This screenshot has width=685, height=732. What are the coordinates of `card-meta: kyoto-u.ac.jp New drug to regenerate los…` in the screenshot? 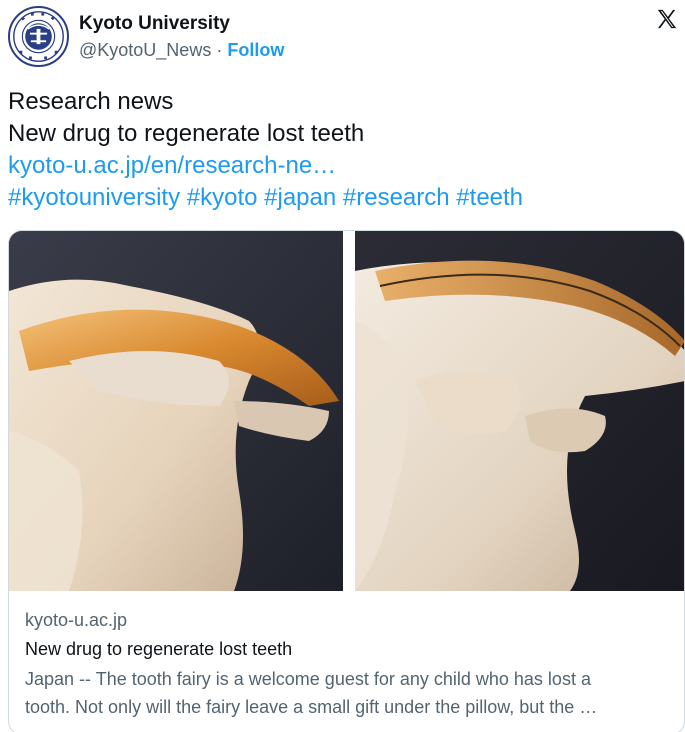 It's located at (347, 664).